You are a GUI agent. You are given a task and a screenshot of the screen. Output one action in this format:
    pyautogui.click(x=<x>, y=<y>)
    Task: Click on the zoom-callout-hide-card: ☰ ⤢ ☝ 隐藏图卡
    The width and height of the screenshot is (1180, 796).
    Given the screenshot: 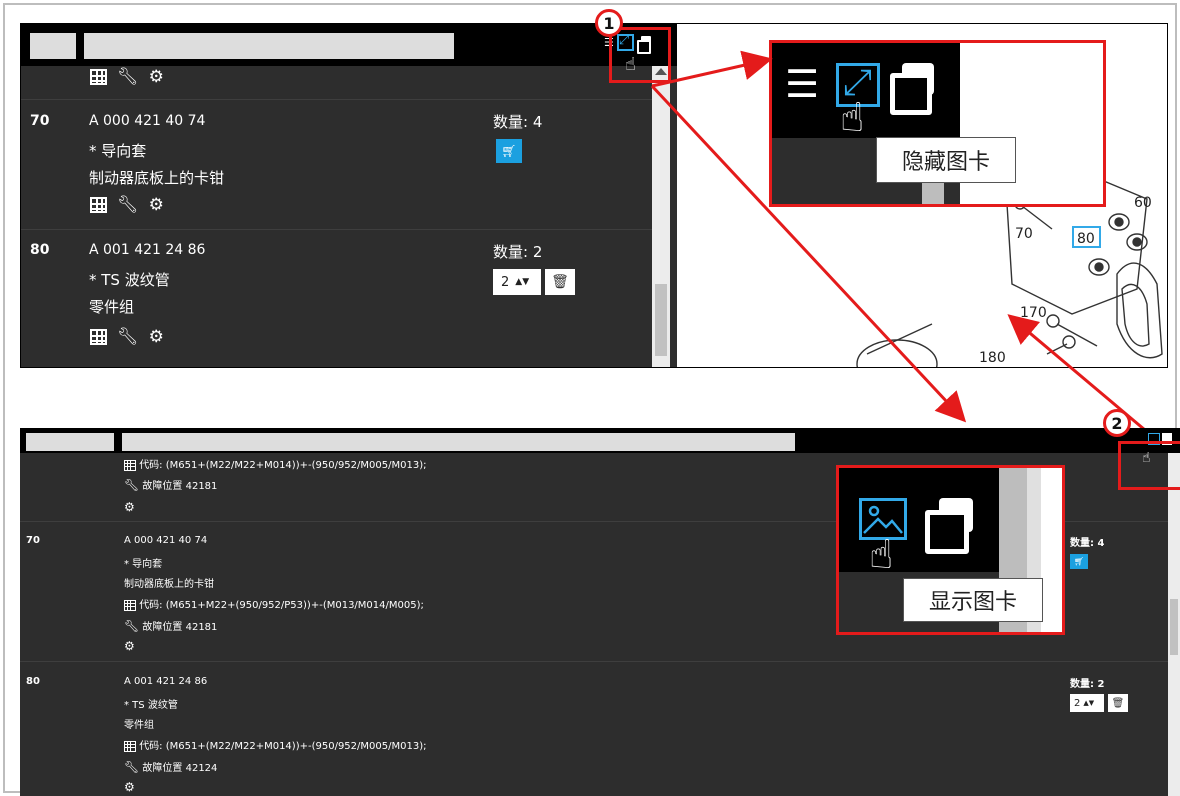 What is the action you would take?
    pyautogui.click(x=937, y=123)
    